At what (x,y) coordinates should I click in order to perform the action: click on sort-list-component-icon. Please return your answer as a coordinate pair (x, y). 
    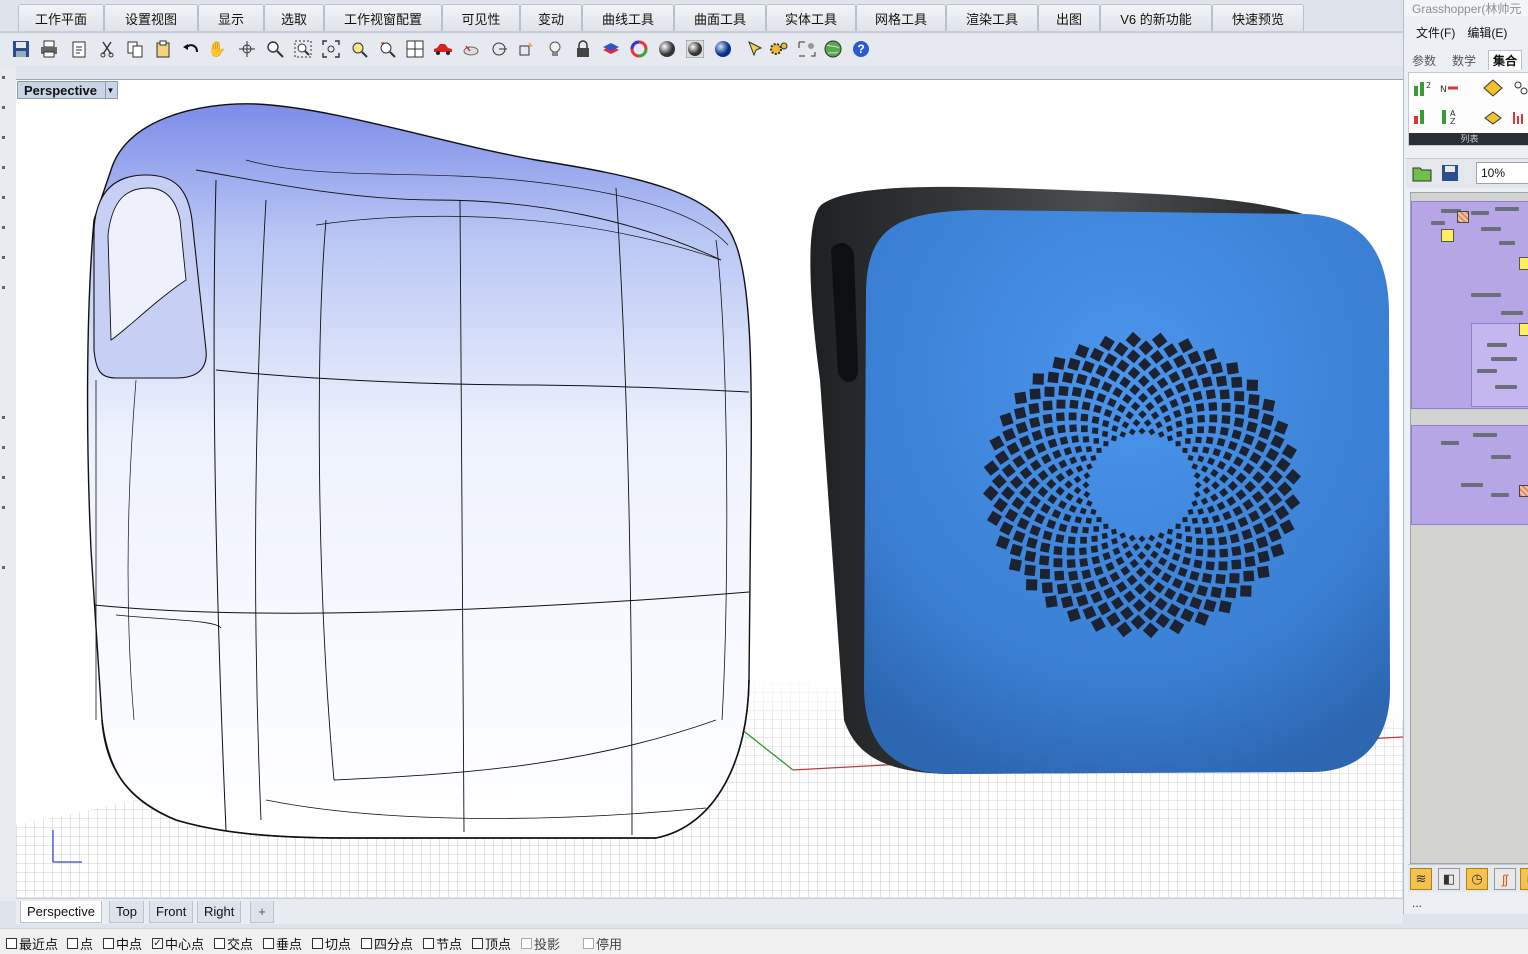
    Looking at the image, I should click on (1423, 116).